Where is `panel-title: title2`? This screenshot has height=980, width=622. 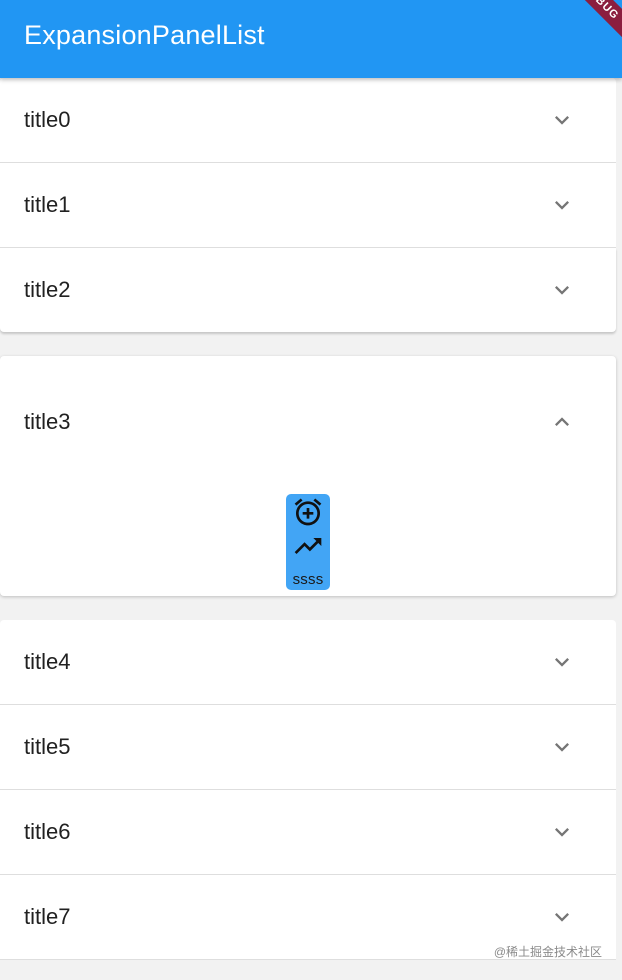 panel-title: title2 is located at coordinates (47, 289).